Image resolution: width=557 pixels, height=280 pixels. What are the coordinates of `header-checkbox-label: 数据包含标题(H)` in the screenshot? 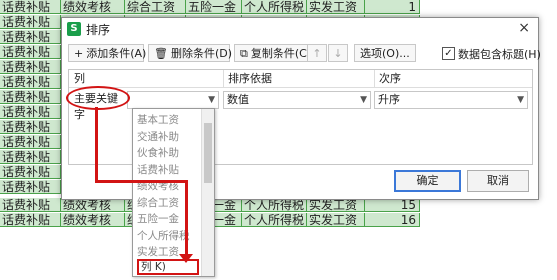 It's located at (499, 54).